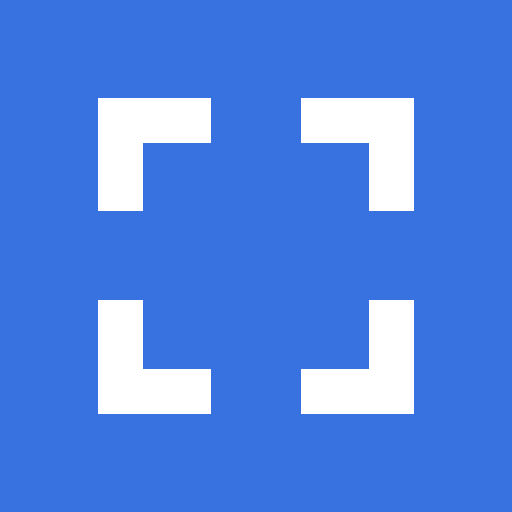 Image resolution: width=512 pixels, height=512 pixels. What do you see at coordinates (357, 154) in the screenshot?
I see `corner-top-right` at bounding box center [357, 154].